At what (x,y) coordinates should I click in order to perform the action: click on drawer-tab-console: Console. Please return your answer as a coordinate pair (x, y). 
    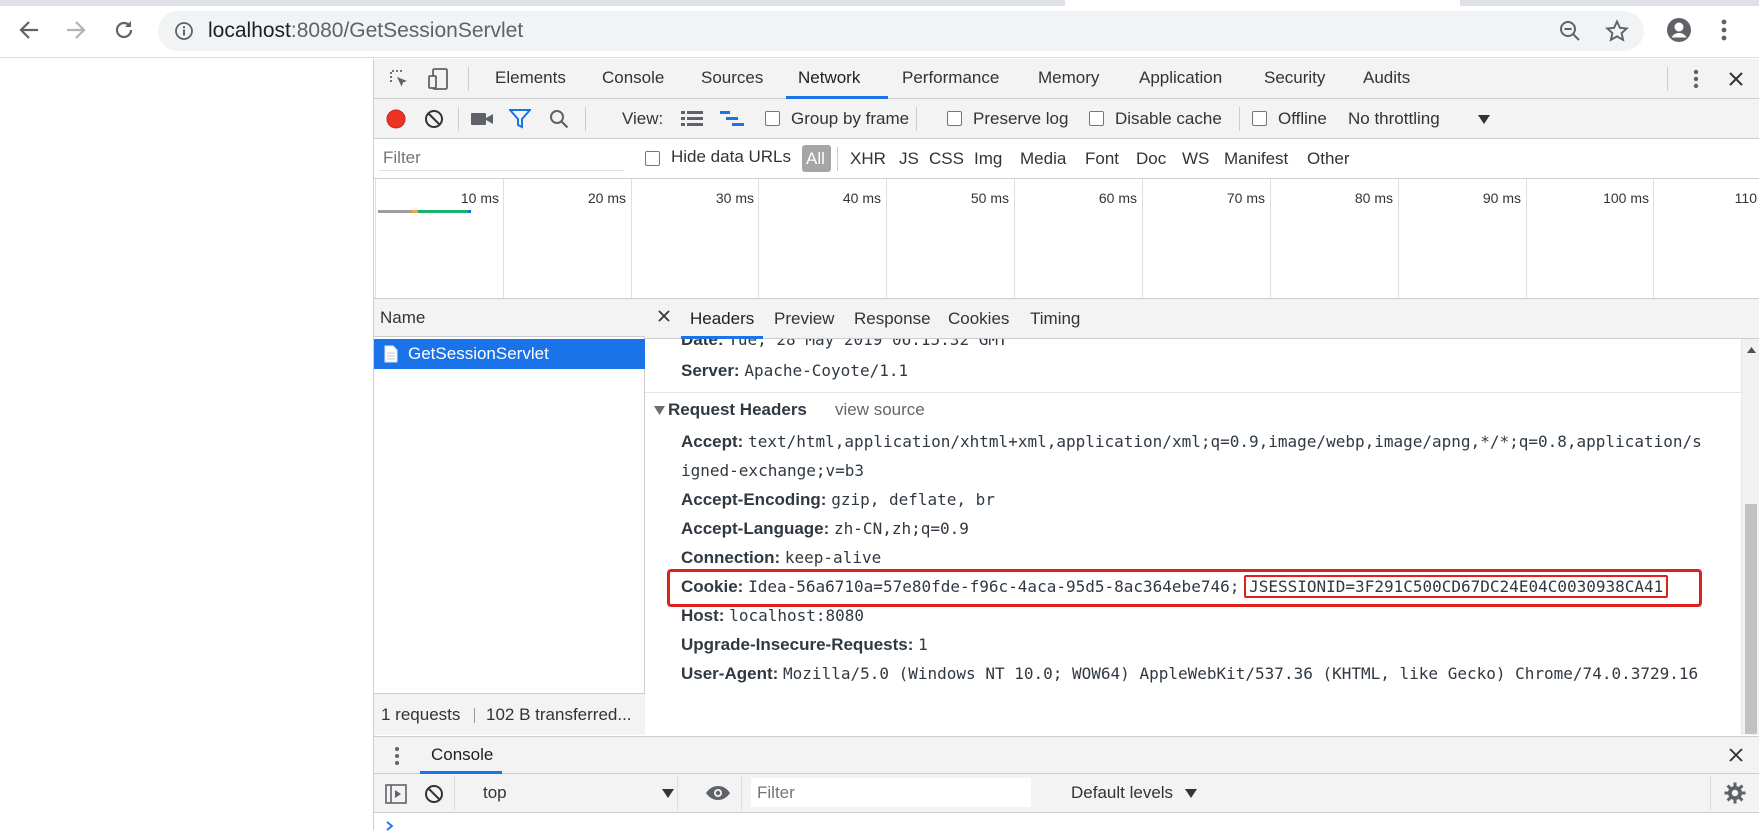
    Looking at the image, I should click on (462, 755).